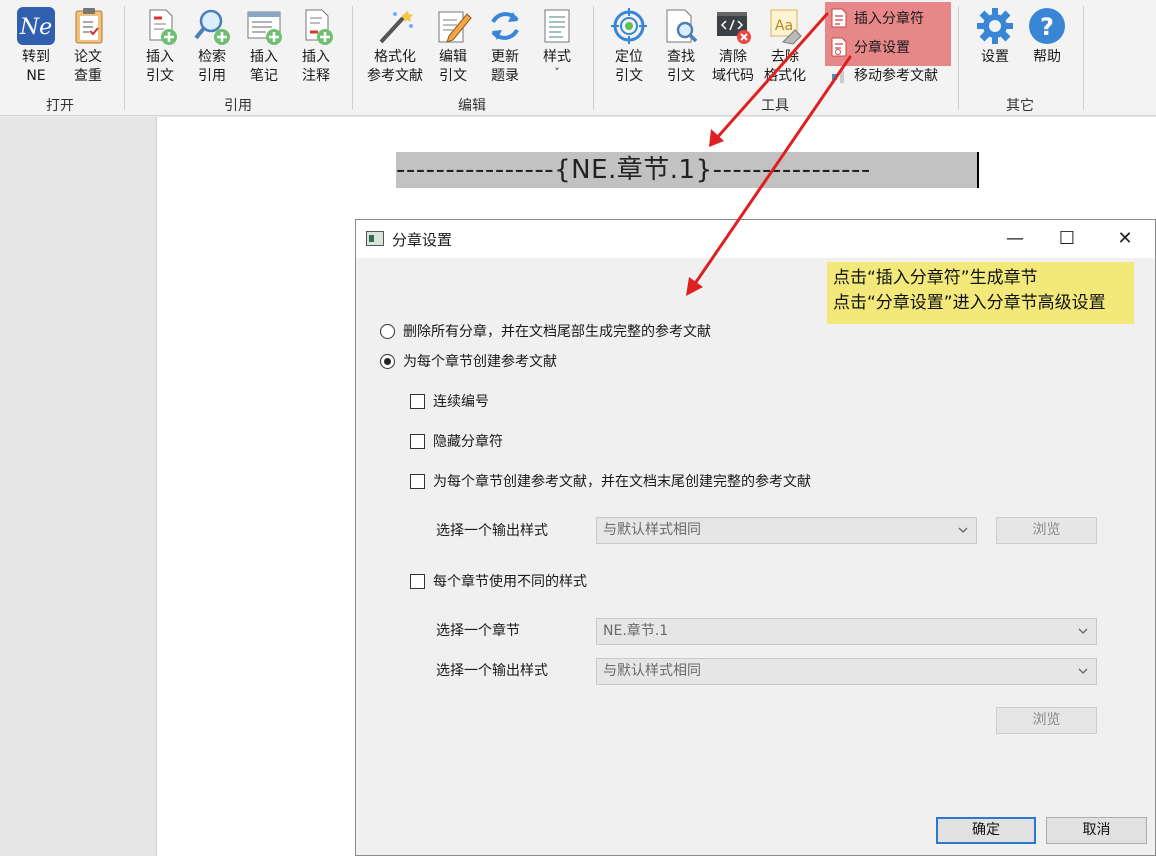 The image size is (1156, 856). I want to click on minimize-button: —, so click(1015, 239).